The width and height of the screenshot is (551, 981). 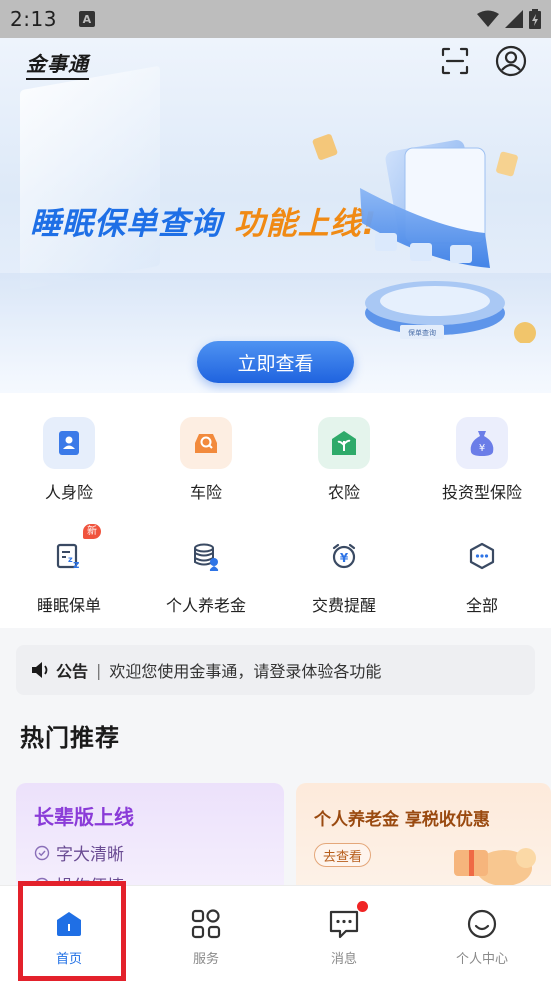 I want to click on home-tab-highlight-box, so click(x=72, y=931).